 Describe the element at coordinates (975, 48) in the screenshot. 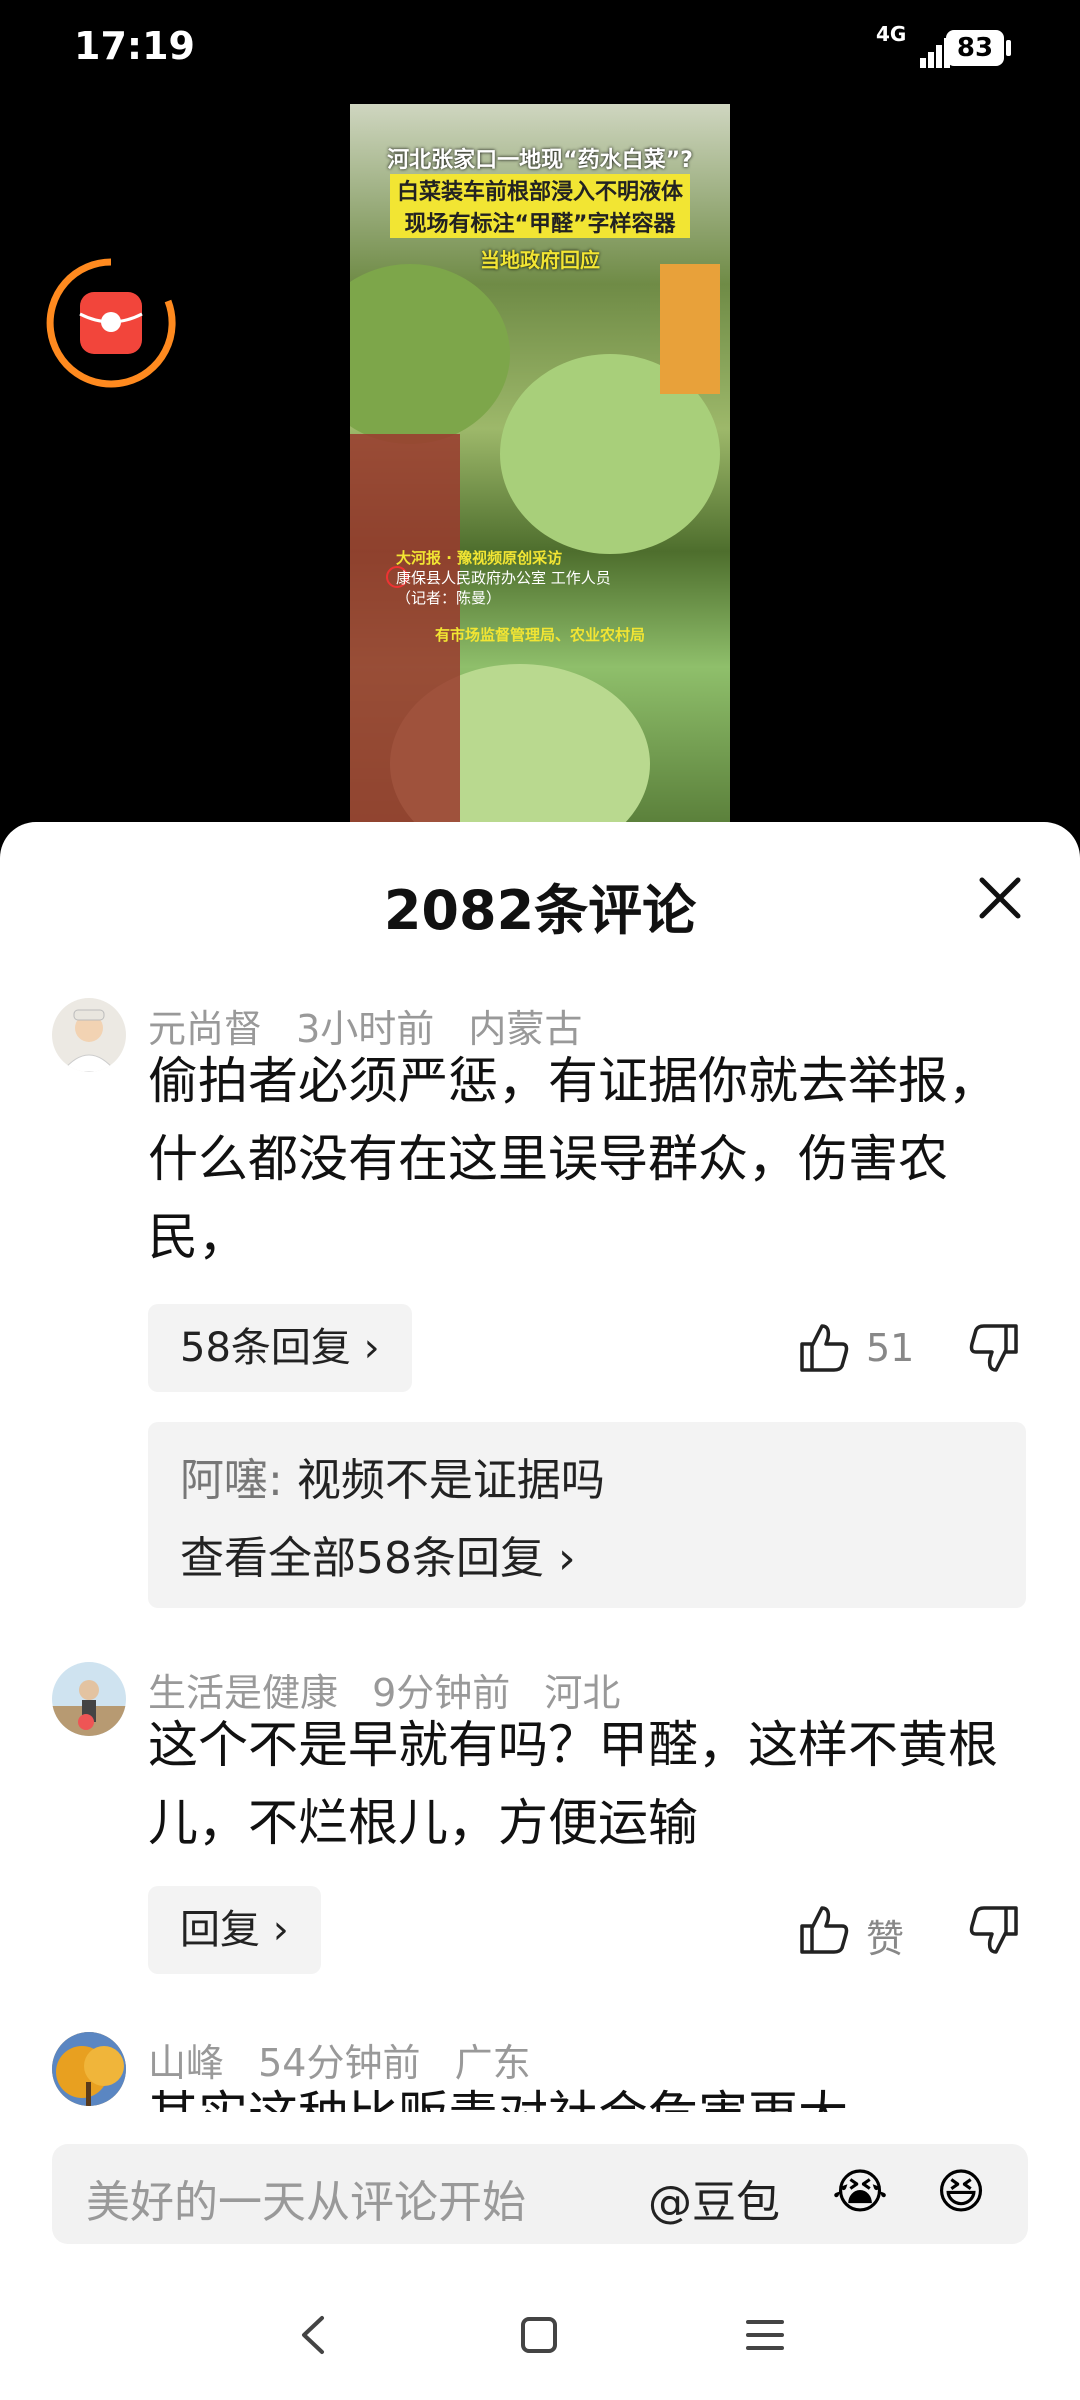

I see `battery-icon: 83` at that location.